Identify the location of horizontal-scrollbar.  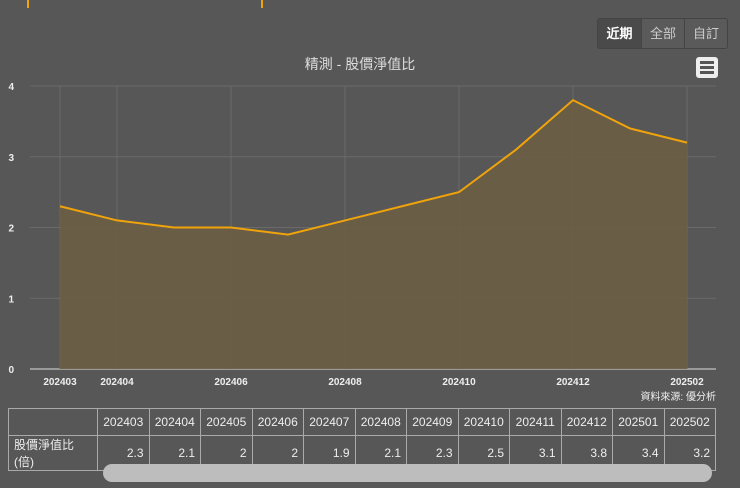
(407, 473).